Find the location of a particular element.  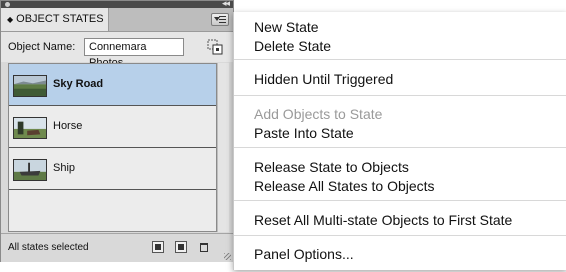

duplicate-state-button is located at coordinates (181, 247).